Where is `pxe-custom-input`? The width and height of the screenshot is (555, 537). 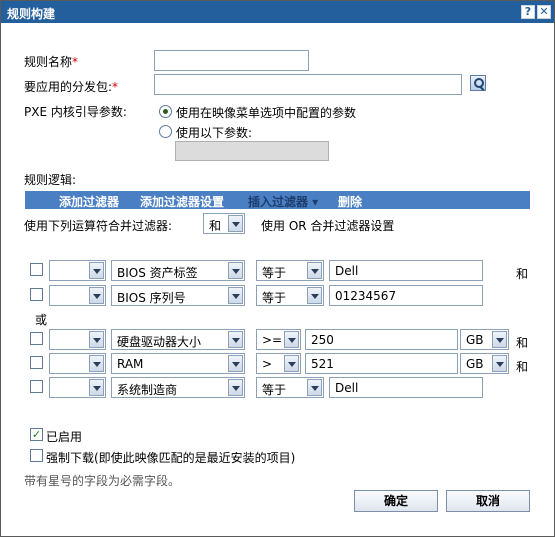 pxe-custom-input is located at coordinates (252, 151).